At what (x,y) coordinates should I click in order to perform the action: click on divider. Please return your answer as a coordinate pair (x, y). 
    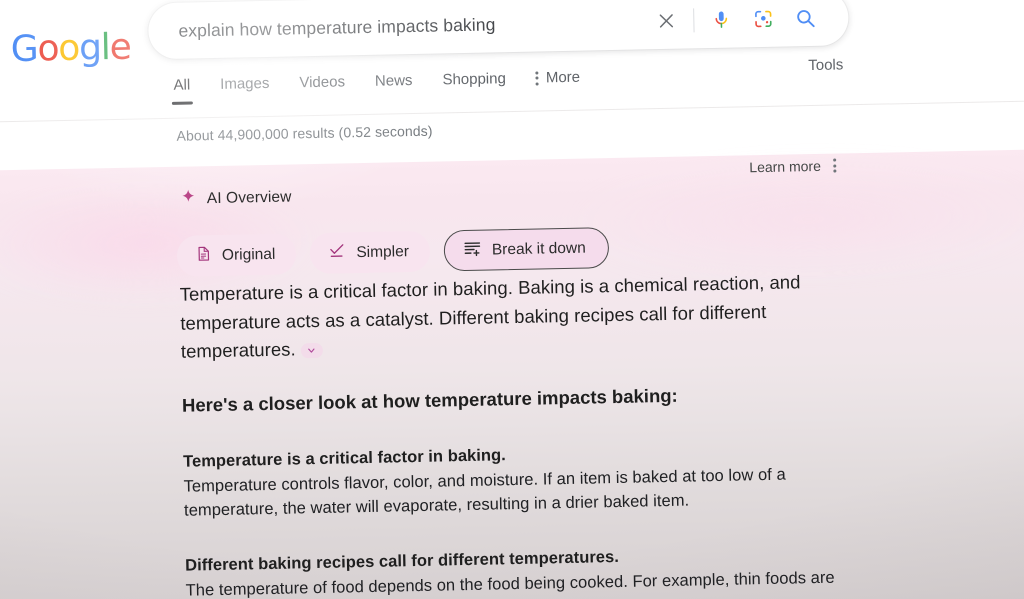
    Looking at the image, I should click on (694, 20).